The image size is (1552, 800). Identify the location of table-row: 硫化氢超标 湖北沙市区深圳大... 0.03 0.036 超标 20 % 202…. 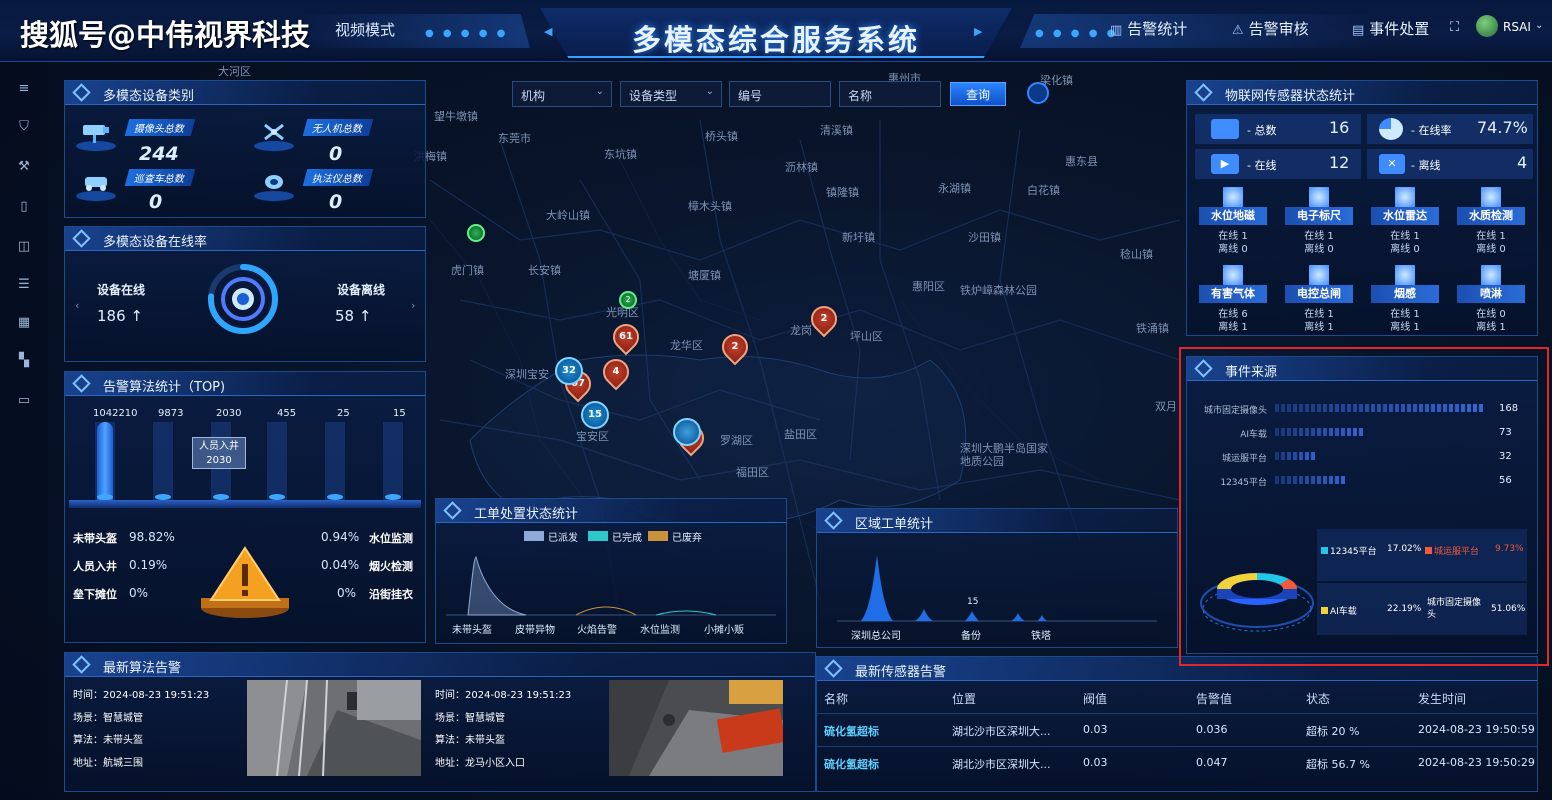
(1177, 730).